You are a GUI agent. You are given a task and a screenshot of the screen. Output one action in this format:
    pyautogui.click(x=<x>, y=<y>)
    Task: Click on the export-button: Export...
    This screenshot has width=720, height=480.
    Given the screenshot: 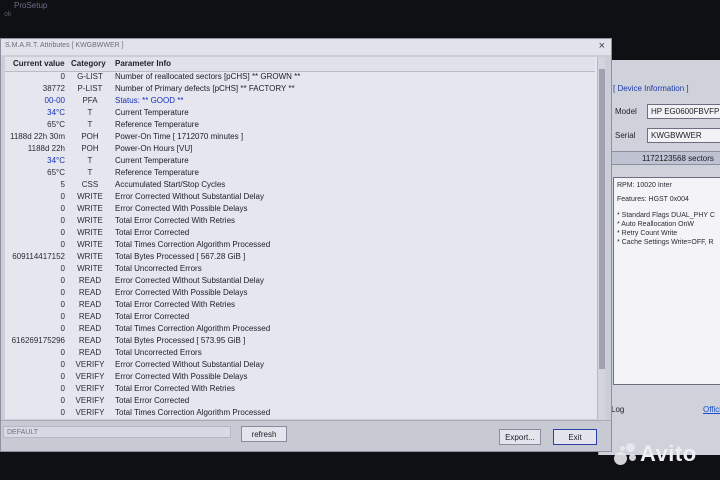 What is the action you would take?
    pyautogui.click(x=520, y=437)
    